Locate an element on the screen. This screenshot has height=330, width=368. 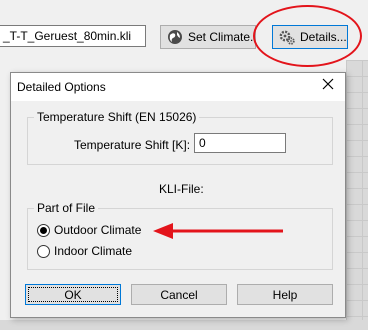
part-group-title: Part of File is located at coordinates (66, 208).